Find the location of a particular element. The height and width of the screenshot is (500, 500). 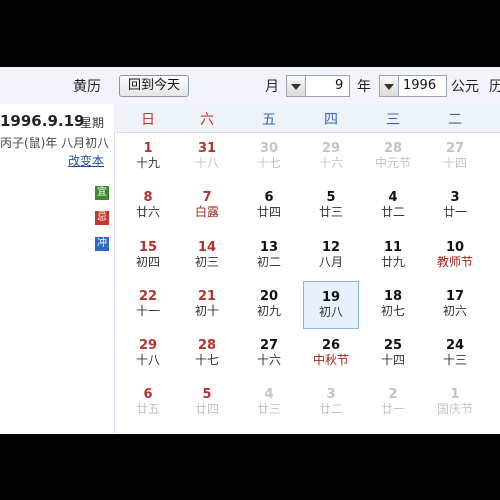

lunar-day: 十三 is located at coordinates (454, 360).